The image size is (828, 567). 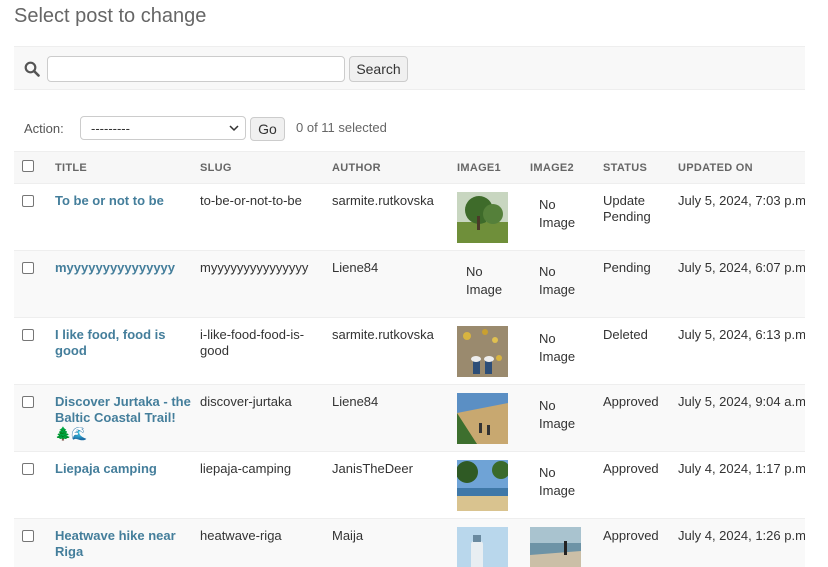 I want to click on post-slug: heatwave-riga, so click(x=241, y=535).